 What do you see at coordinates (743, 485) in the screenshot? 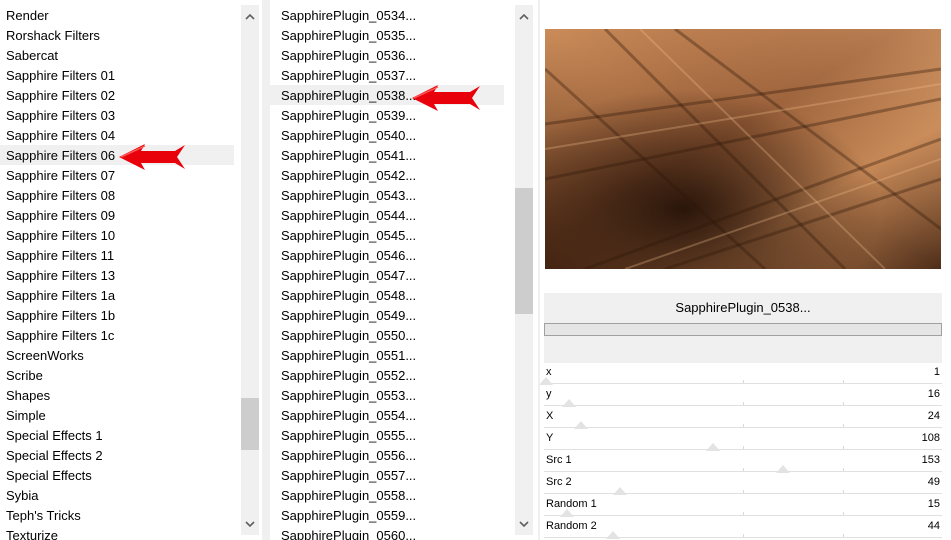
I see `parameter-slider: Src 2 49` at bounding box center [743, 485].